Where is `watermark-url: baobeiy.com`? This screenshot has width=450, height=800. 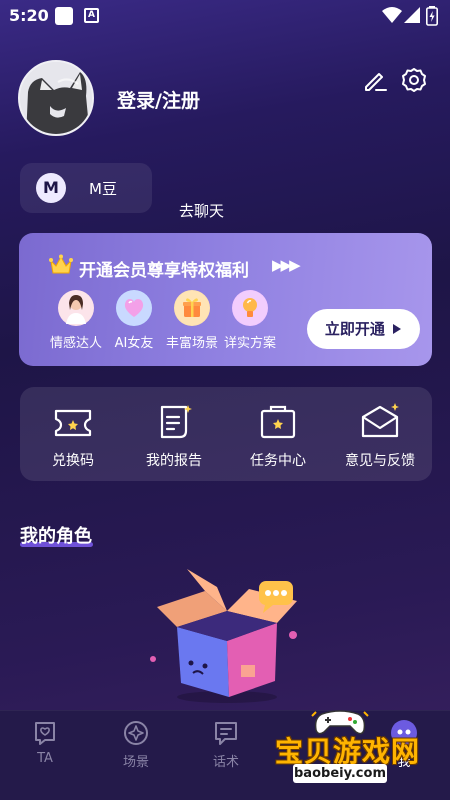 watermark-url: baobeiy.com is located at coordinates (340, 773).